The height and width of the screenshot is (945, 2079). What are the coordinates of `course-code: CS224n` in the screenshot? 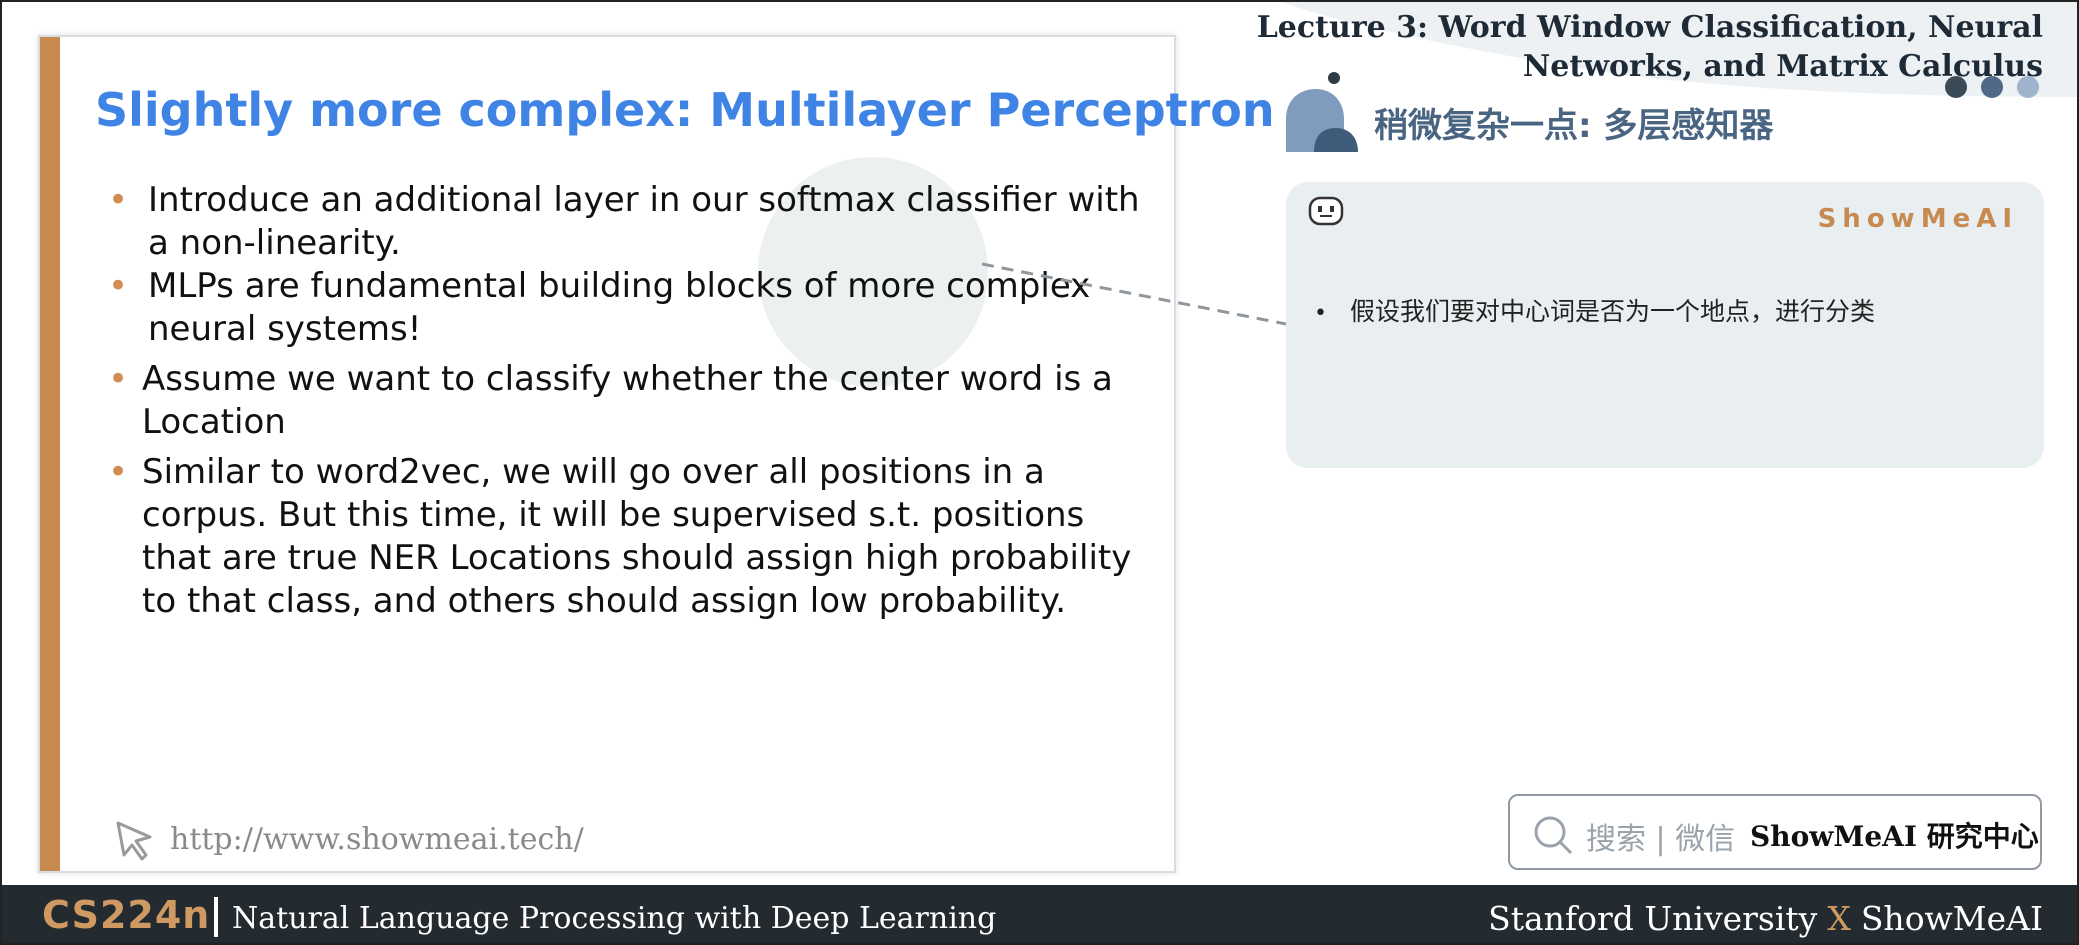 It's located at (126, 915).